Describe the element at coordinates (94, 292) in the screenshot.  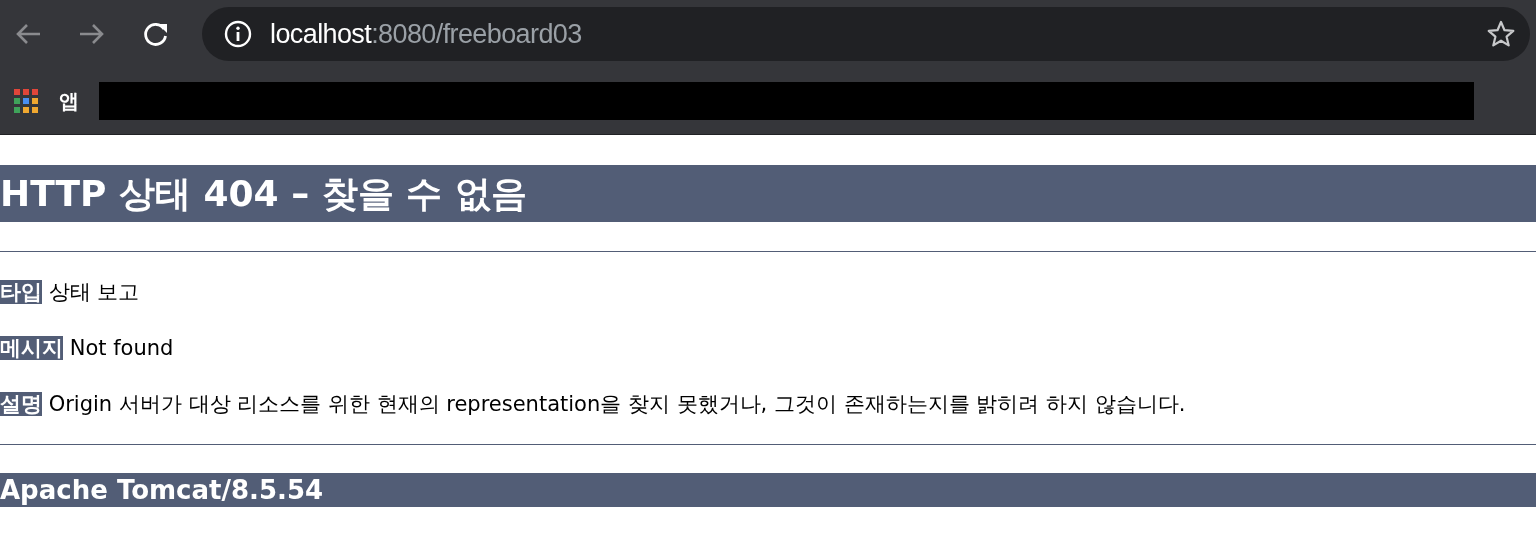
I see `field-value: 상태 보고` at that location.